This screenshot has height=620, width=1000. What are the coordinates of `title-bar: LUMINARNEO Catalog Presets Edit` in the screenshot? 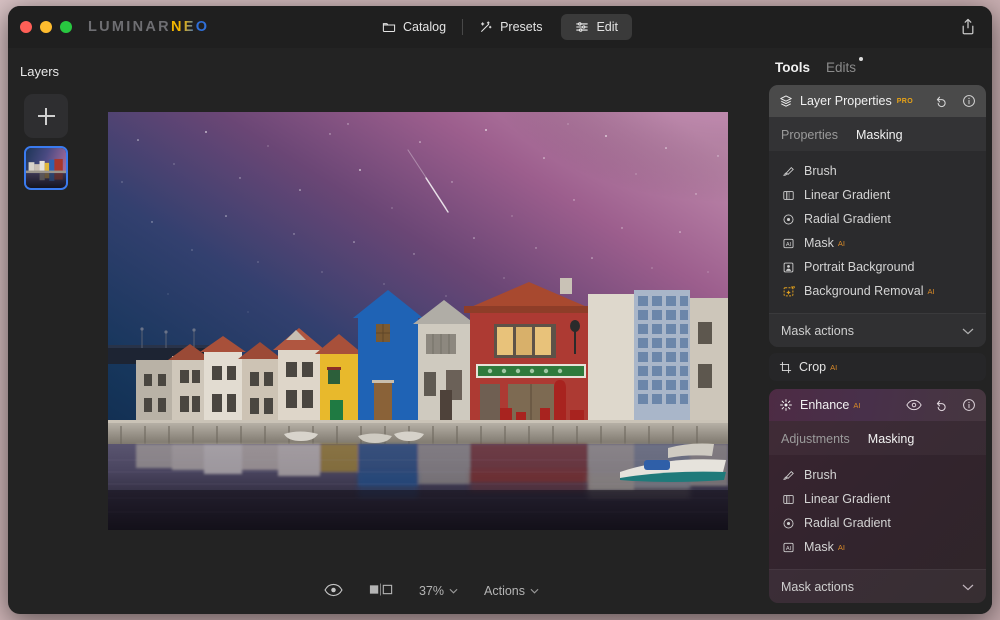 It's located at (500, 27).